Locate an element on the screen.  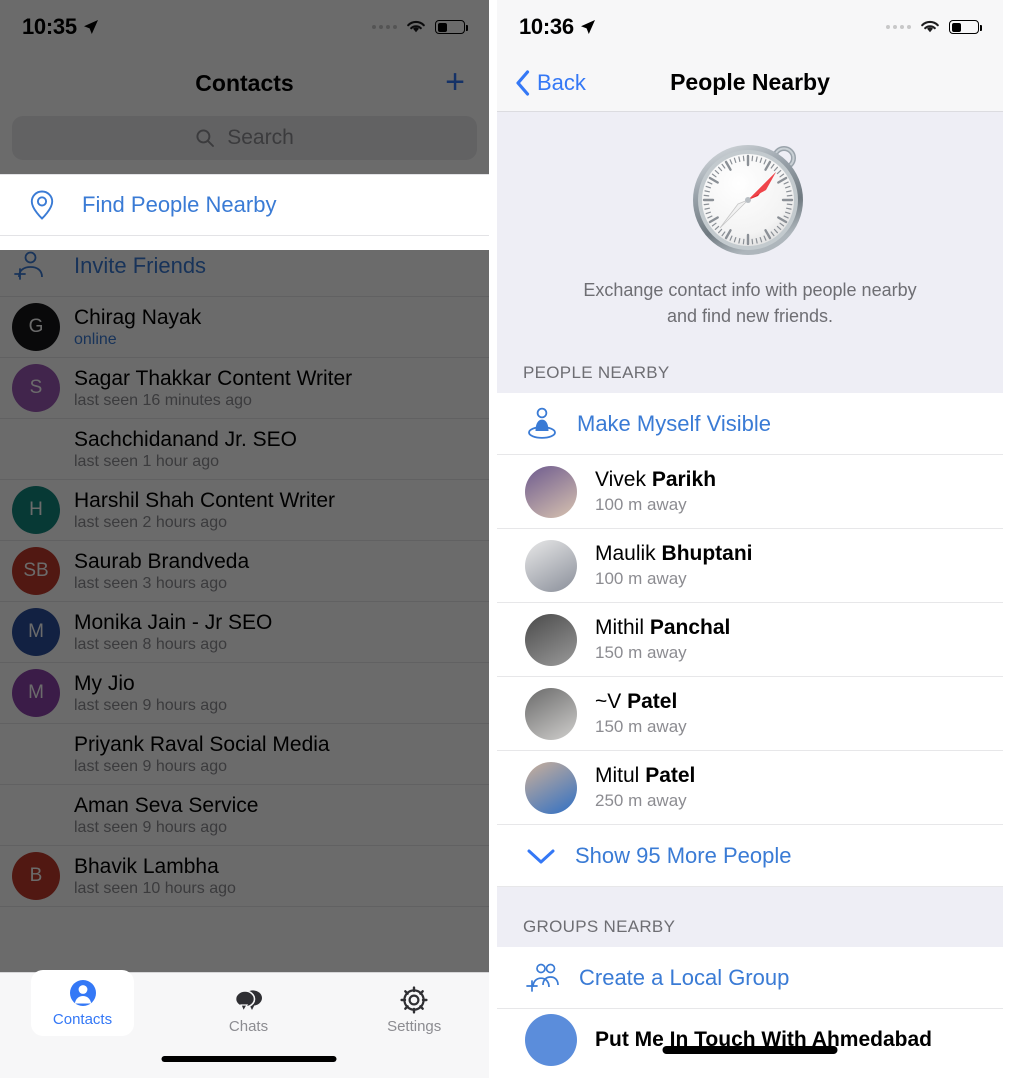
person-name: Mithil Panchal is located at coordinates (662, 628).